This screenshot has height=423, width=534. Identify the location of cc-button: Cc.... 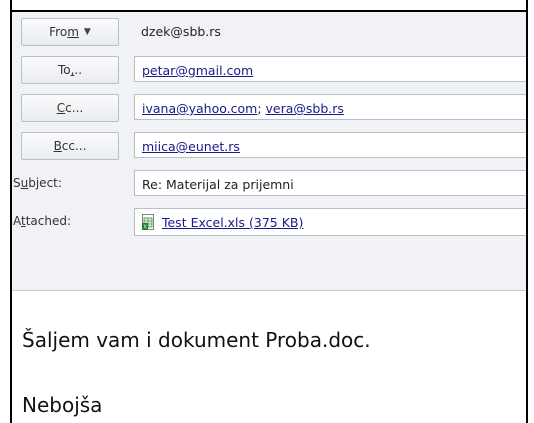
(70, 108).